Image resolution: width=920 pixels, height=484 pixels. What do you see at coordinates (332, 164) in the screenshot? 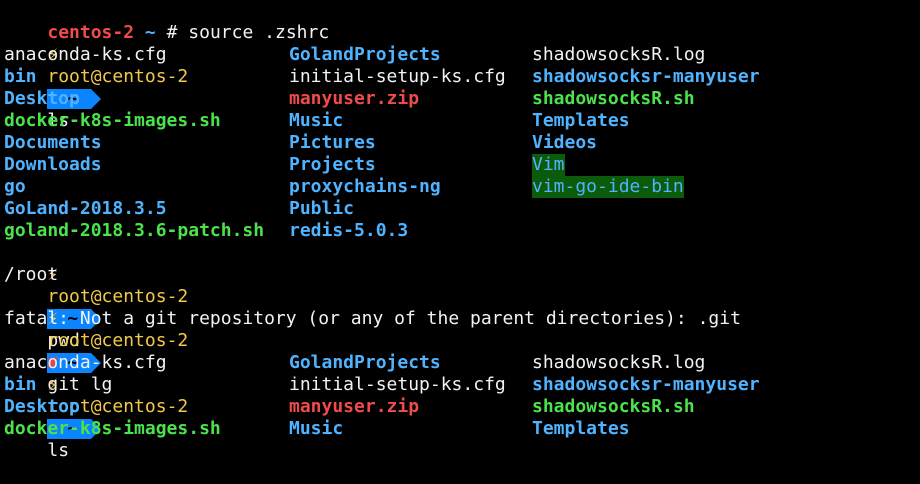
I see `ls-entry: Projects` at bounding box center [332, 164].